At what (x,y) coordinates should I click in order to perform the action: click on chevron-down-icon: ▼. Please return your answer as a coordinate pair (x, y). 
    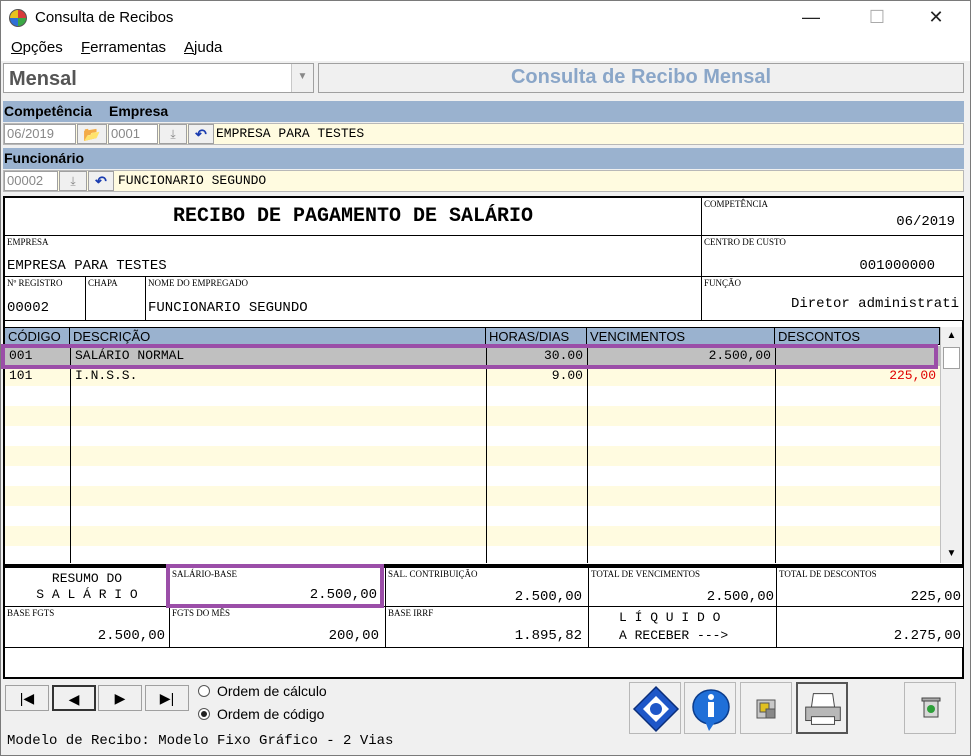
    Looking at the image, I should click on (302, 78).